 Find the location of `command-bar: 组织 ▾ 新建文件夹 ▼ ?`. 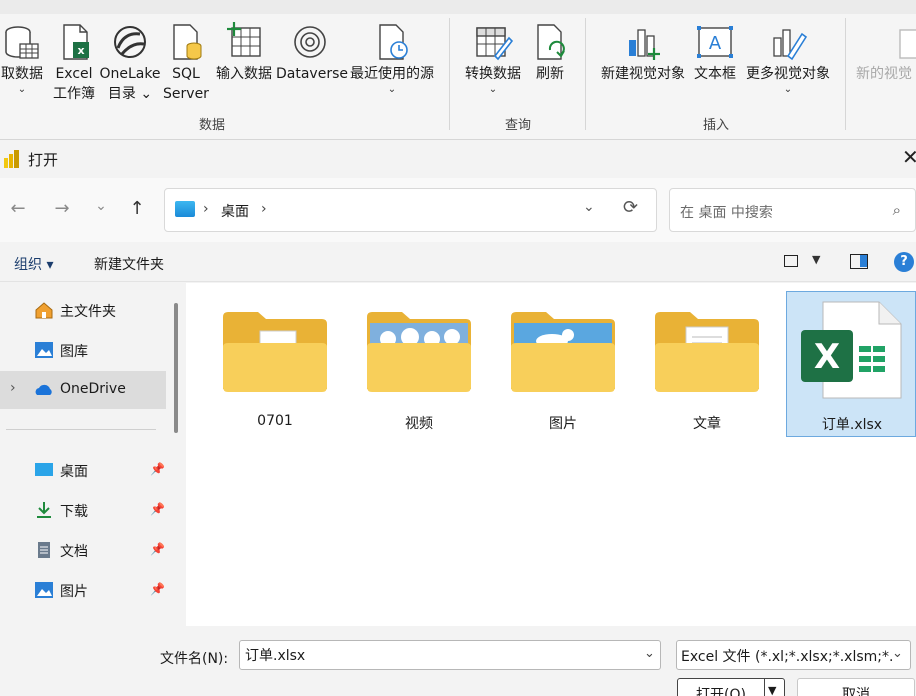

command-bar: 组织 ▾ 新建文件夹 ▼ ? is located at coordinates (458, 262).